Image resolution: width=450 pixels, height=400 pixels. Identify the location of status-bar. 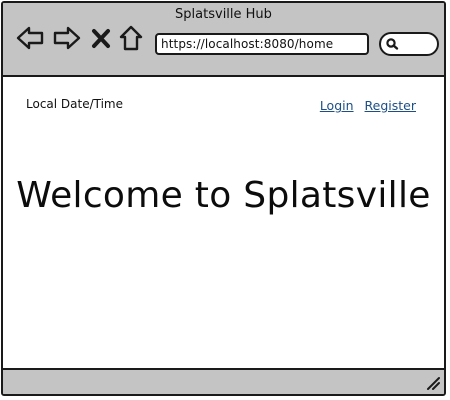
(223, 381).